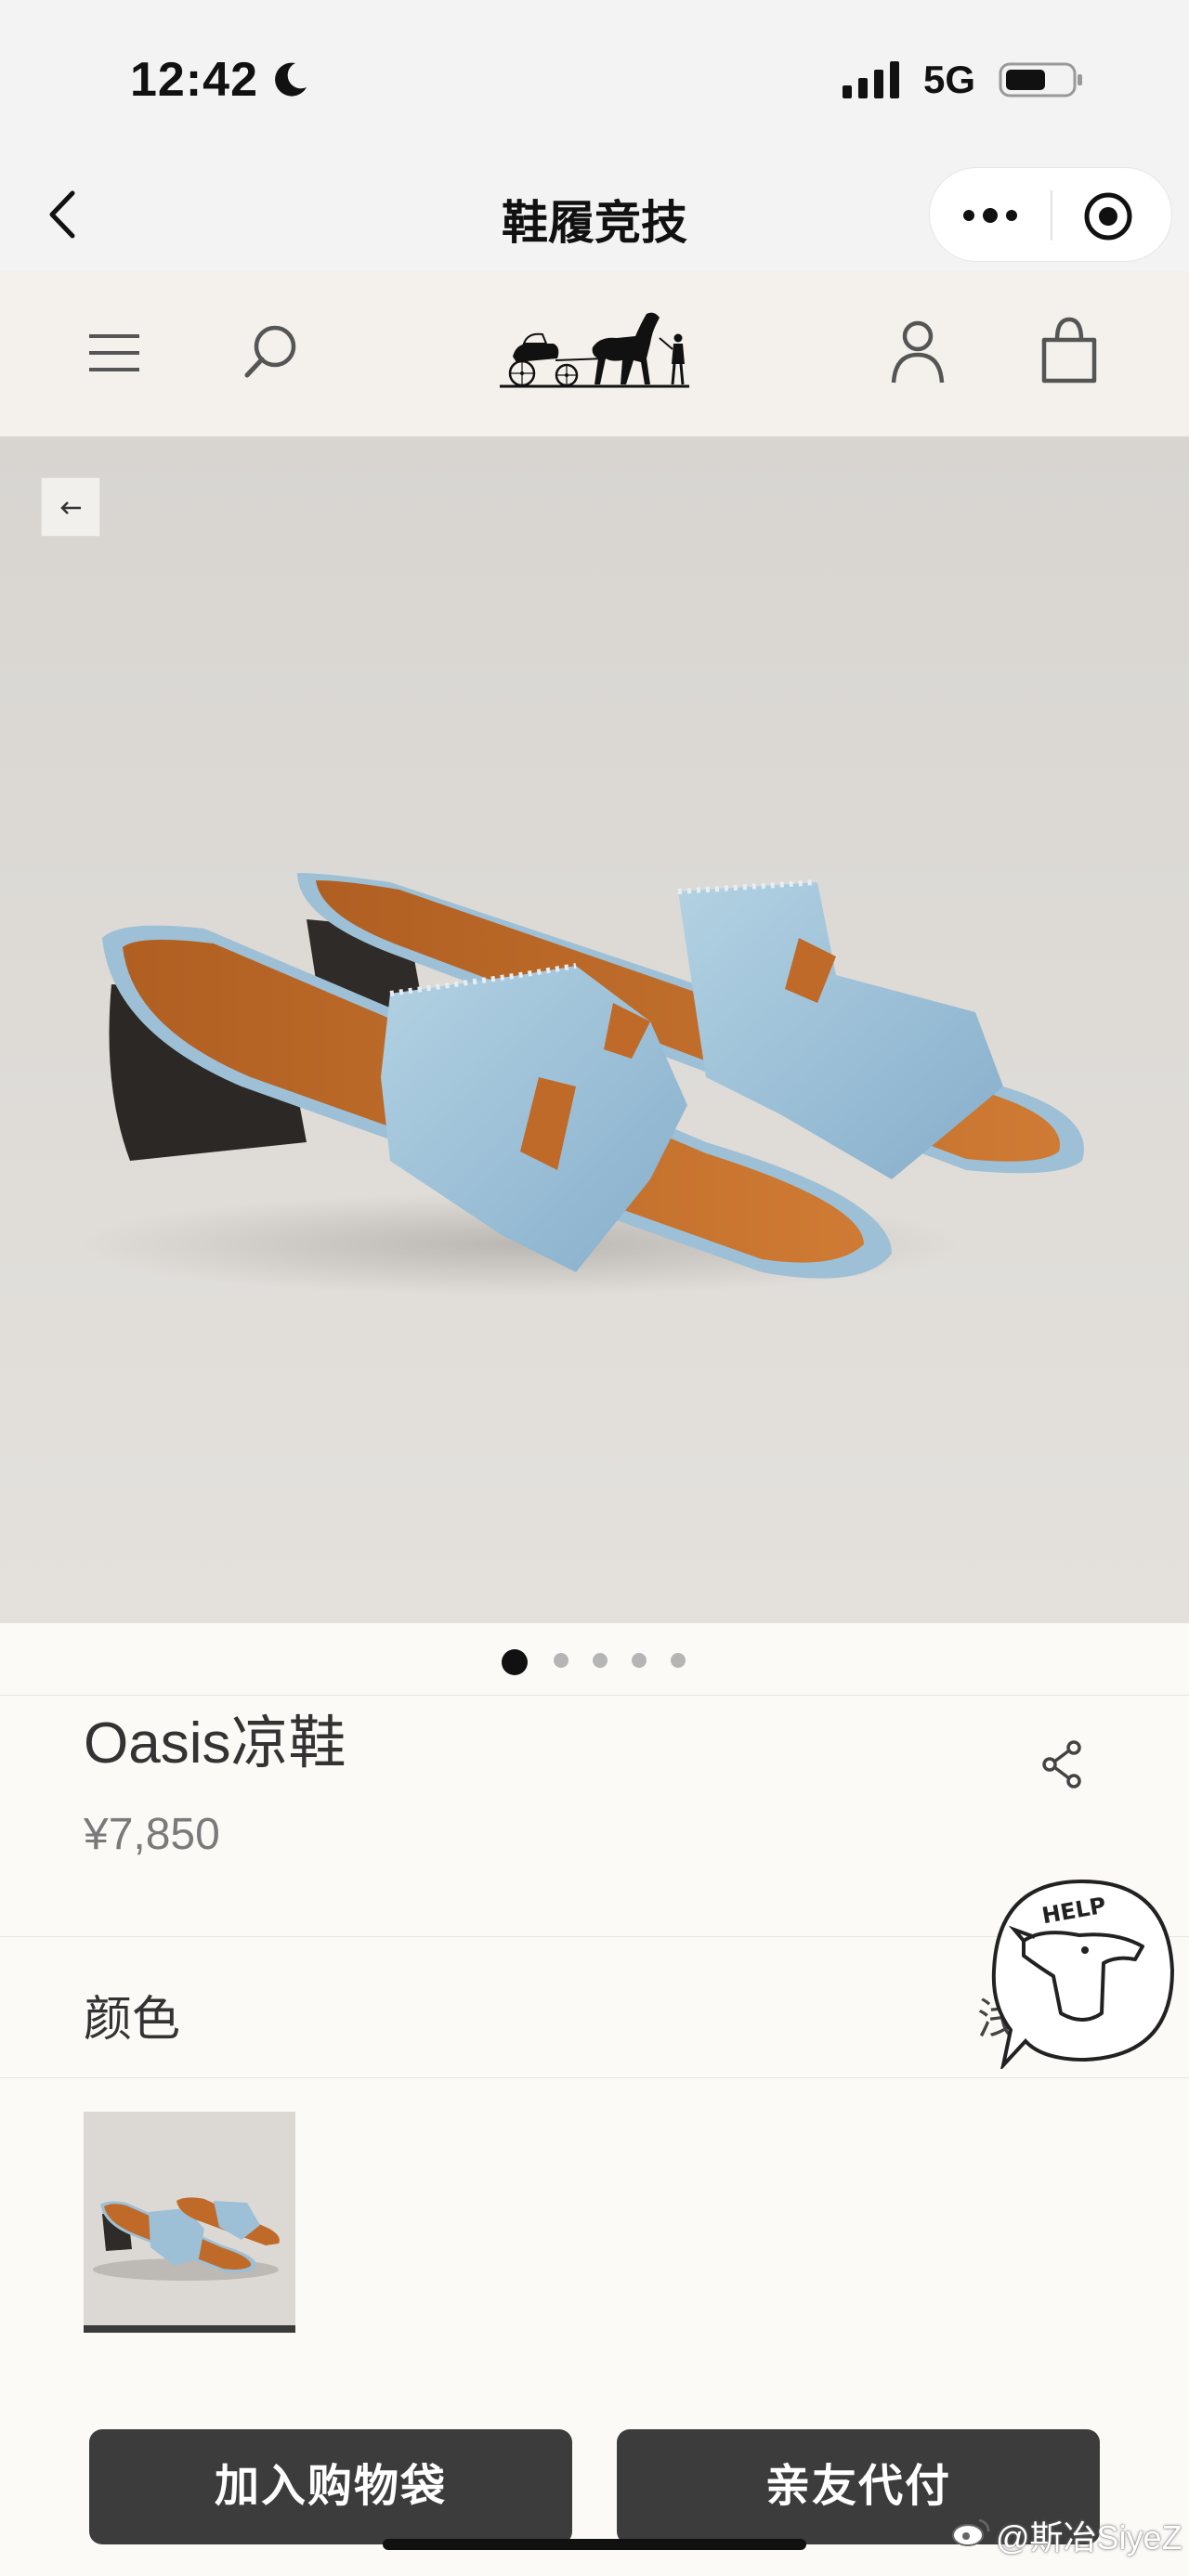  What do you see at coordinates (1063, 1764) in the screenshot?
I see `share-icon` at bounding box center [1063, 1764].